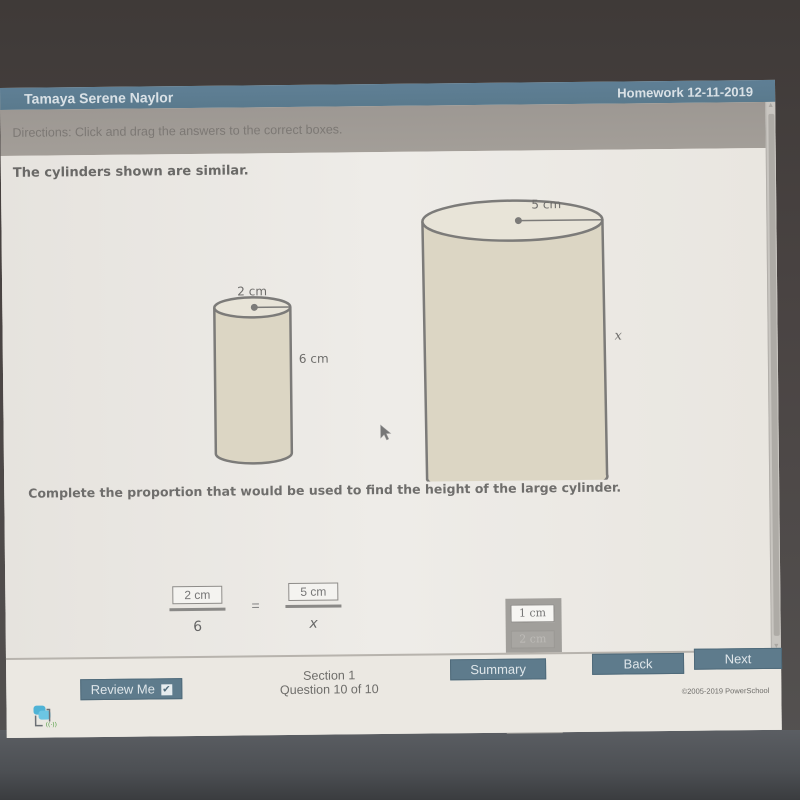 This screenshot has height=800, width=800. Describe the element at coordinates (386, 432) in the screenshot. I see `mouse-cursor-icon` at that location.